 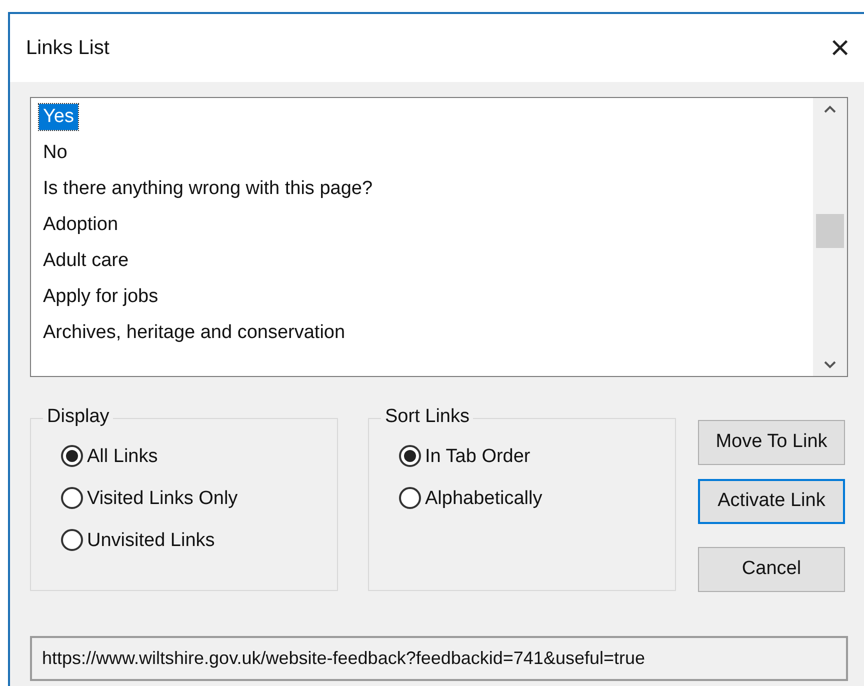 What do you see at coordinates (55, 153) in the screenshot?
I see `list-item: No` at bounding box center [55, 153].